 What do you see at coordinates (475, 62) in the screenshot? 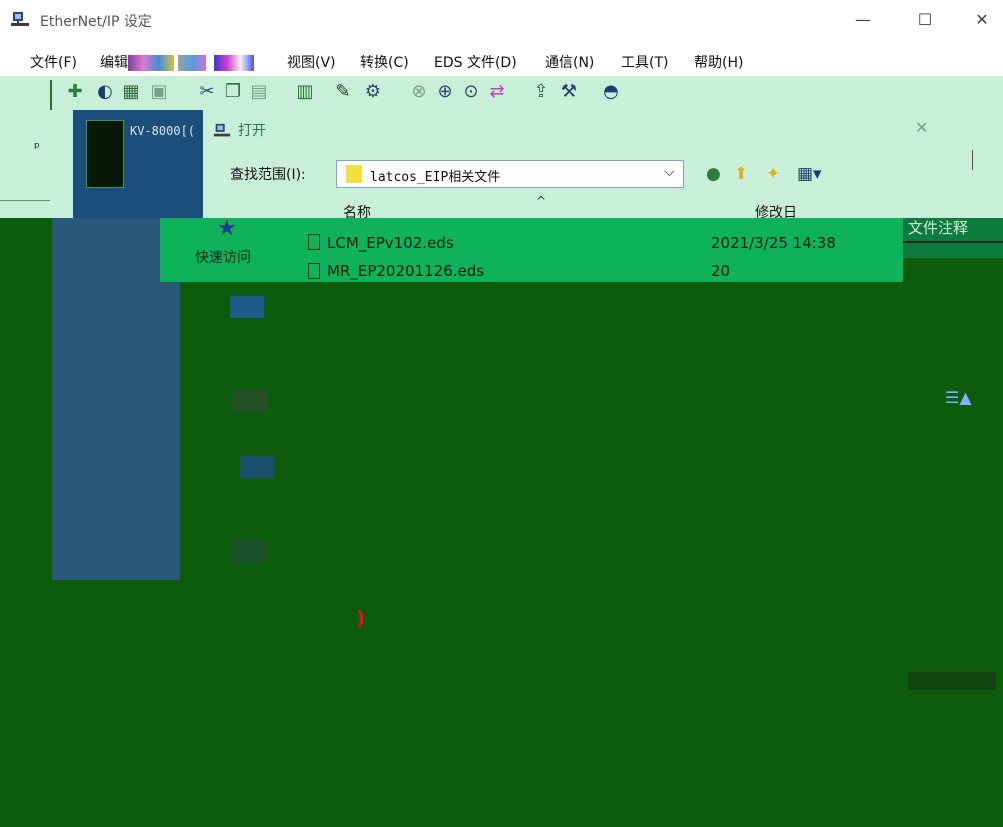
I see `menu-eds-file: EDS 文件(D)` at bounding box center [475, 62].